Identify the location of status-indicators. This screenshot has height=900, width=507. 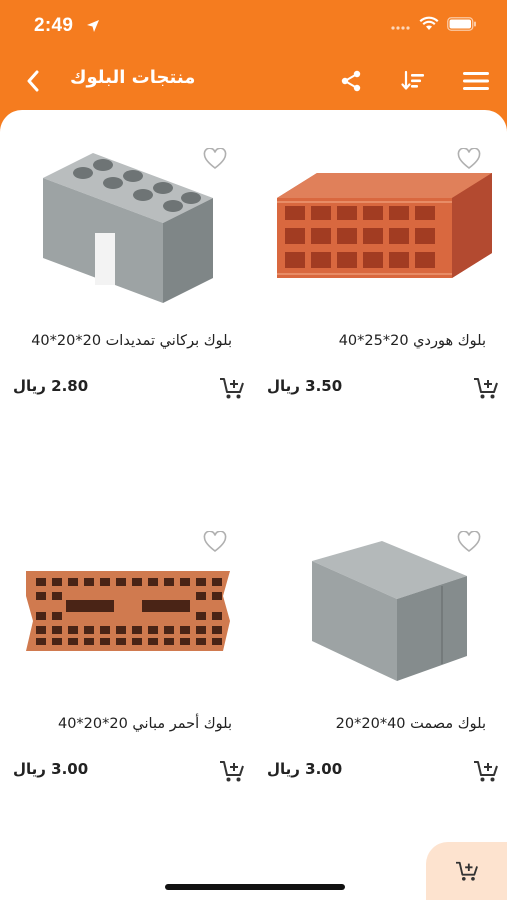
(434, 25).